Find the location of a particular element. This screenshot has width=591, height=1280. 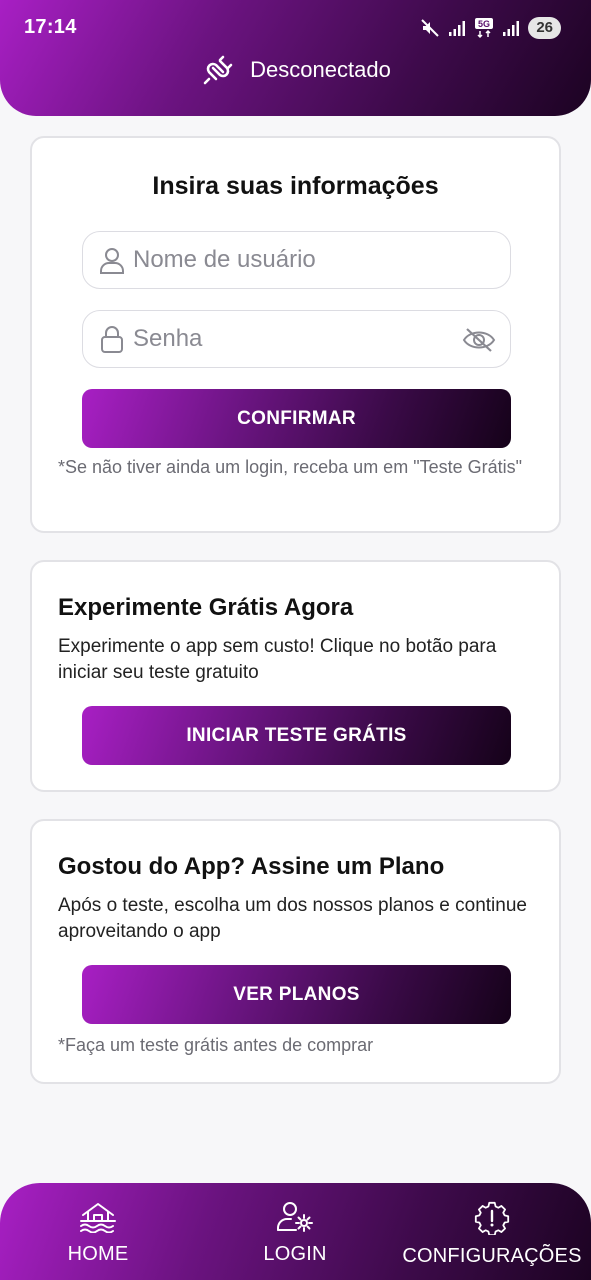

username-field is located at coordinates (296, 260).